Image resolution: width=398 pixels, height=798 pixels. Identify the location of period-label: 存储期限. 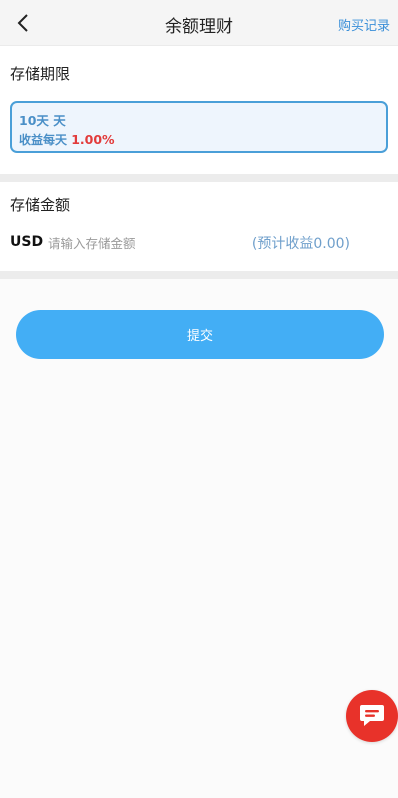
(40, 74).